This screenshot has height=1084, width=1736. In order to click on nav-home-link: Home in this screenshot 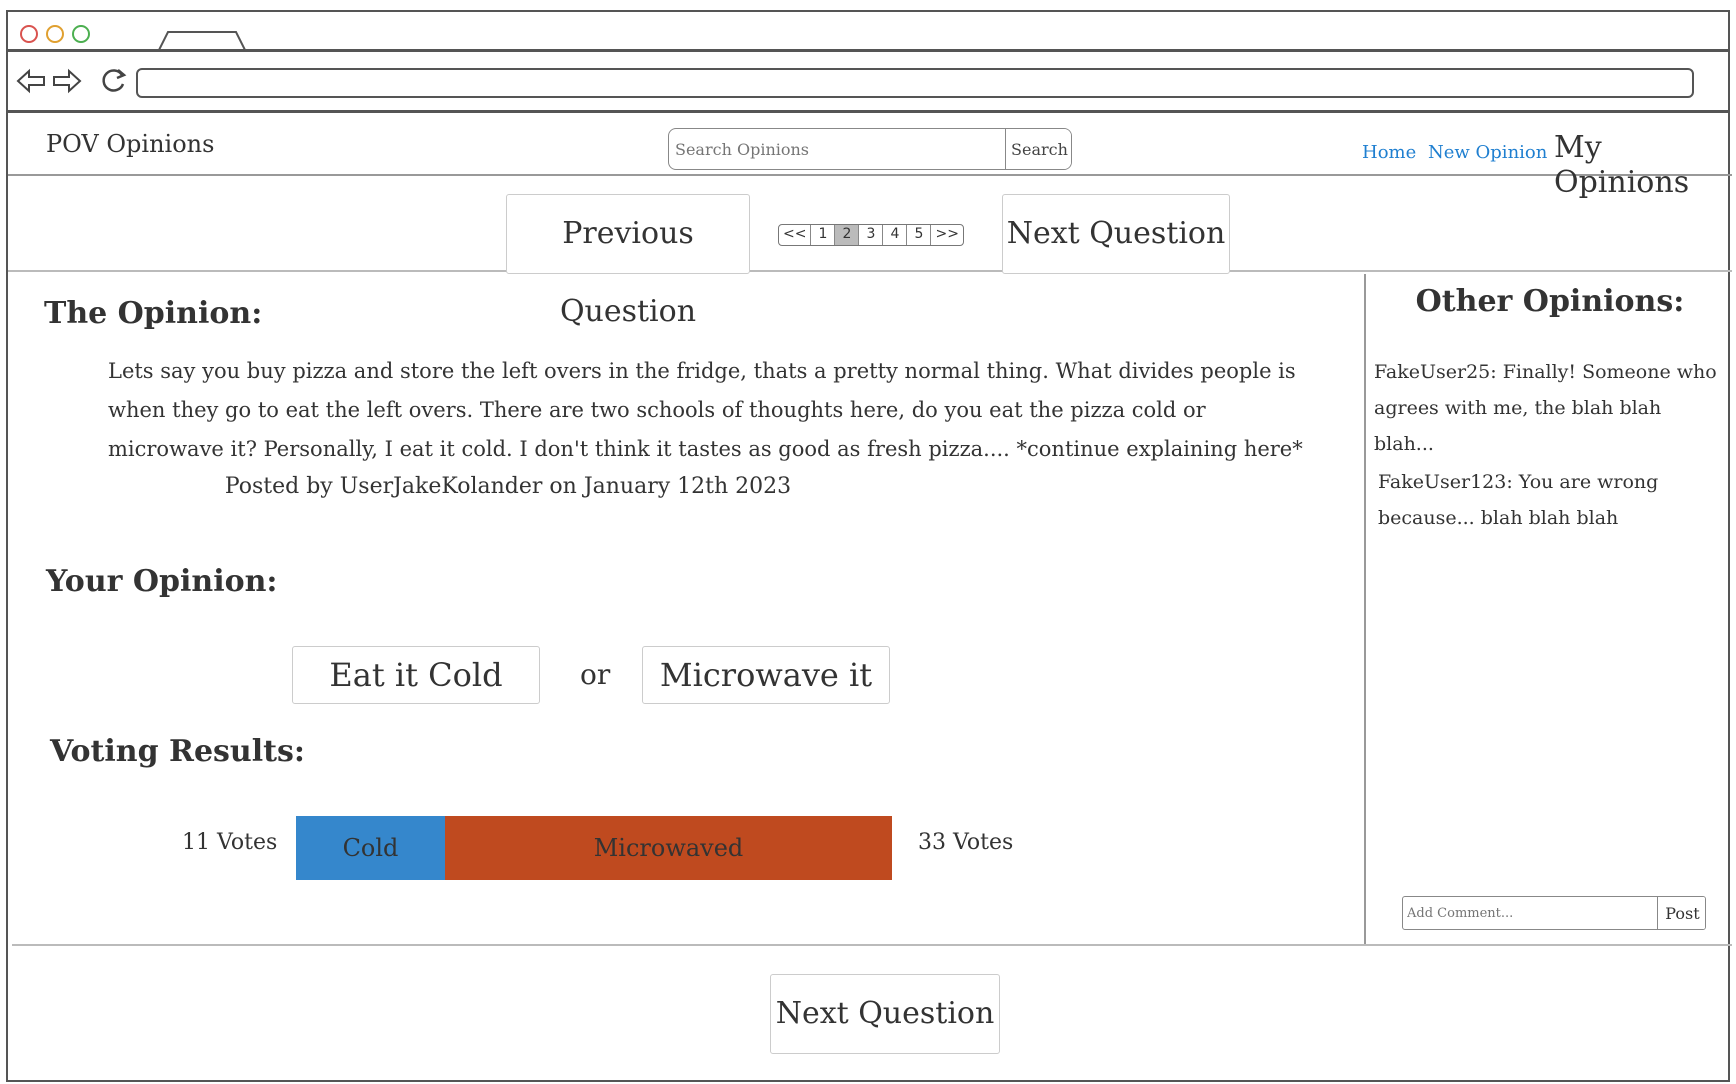, I will do `click(1389, 152)`.